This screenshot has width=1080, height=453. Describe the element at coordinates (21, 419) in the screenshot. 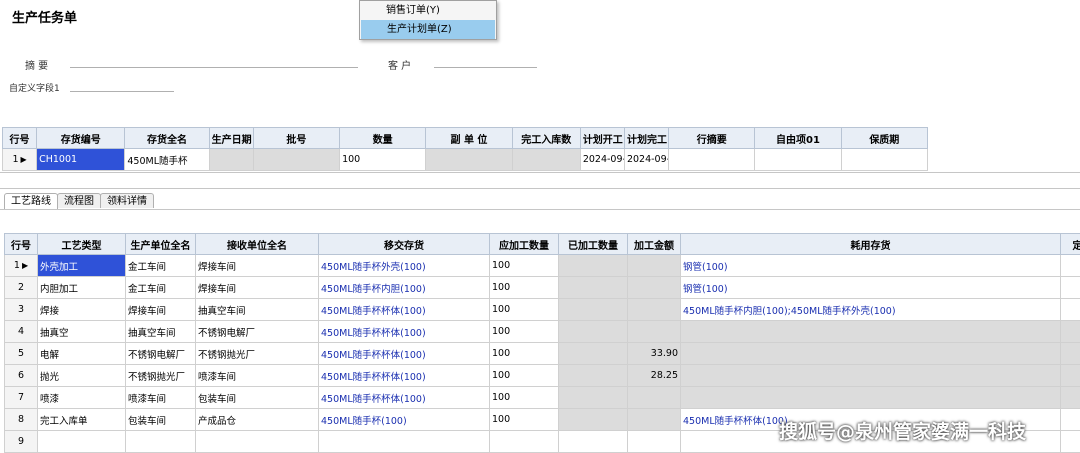

I see `row-number: 8` at that location.